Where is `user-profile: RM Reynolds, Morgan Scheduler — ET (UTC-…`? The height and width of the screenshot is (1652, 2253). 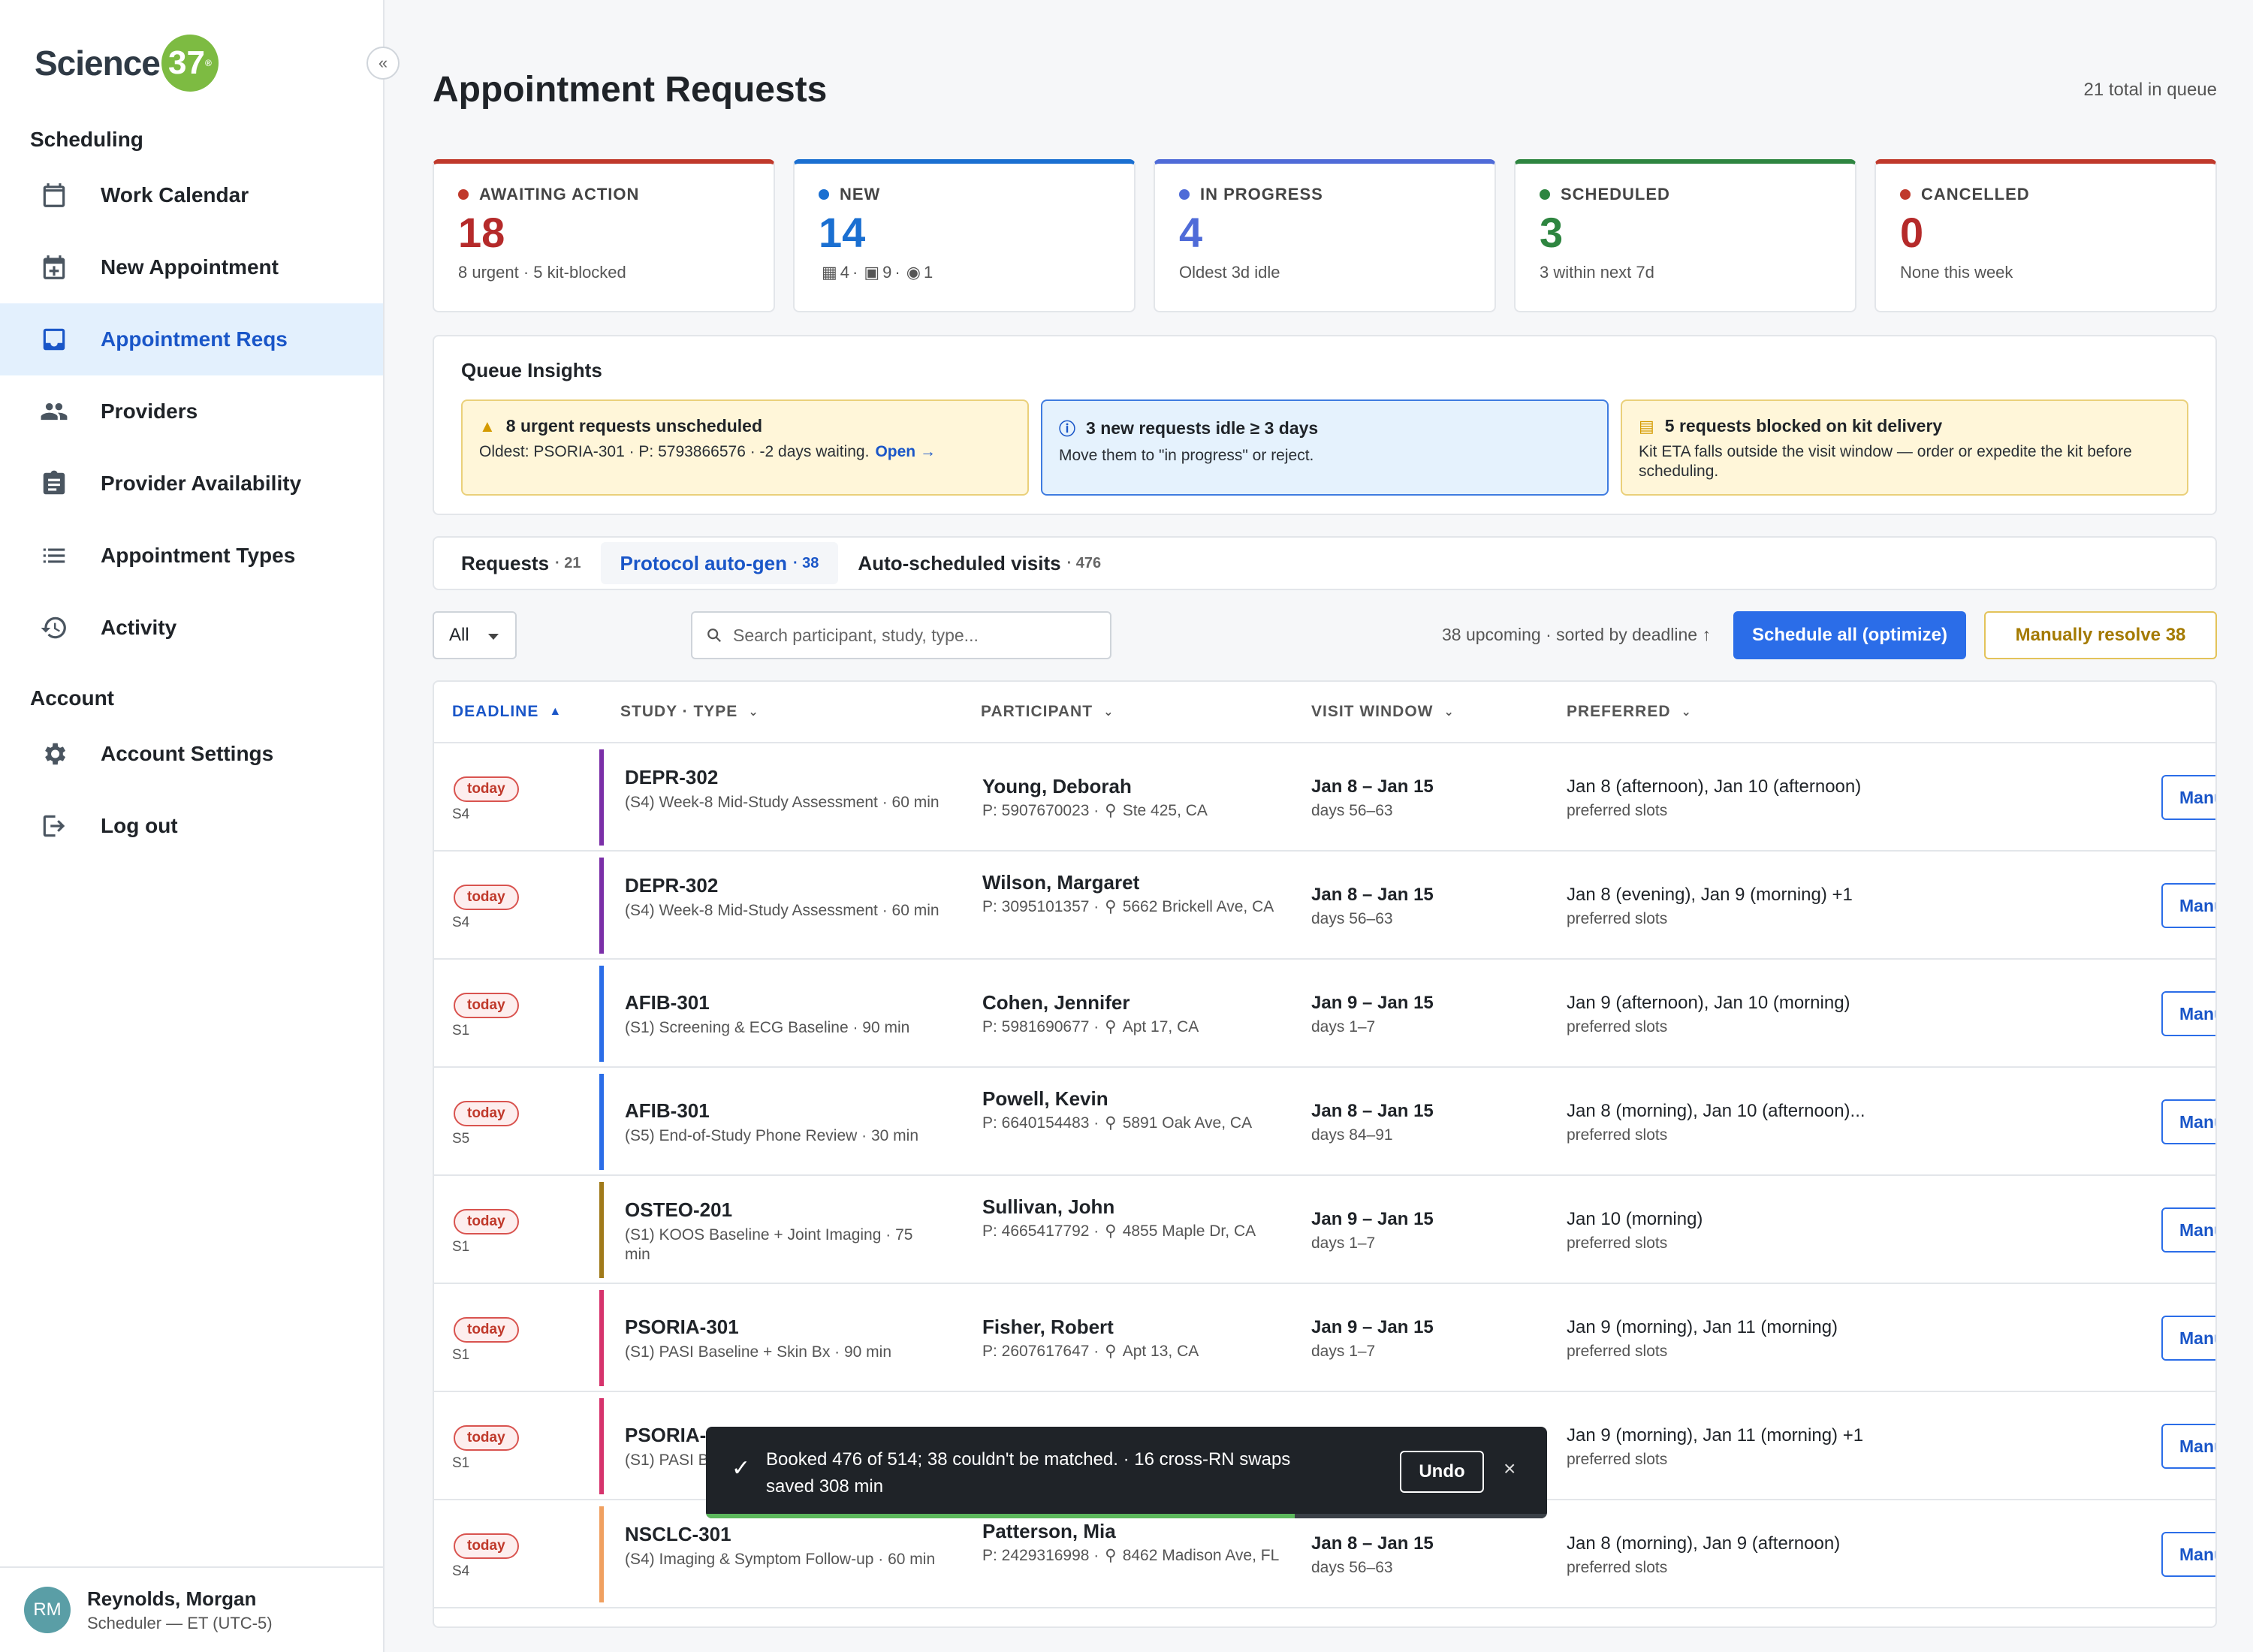
user-profile: RM Reynolds, Morgan Scheduler — ET (UTC-… is located at coordinates (192, 1609).